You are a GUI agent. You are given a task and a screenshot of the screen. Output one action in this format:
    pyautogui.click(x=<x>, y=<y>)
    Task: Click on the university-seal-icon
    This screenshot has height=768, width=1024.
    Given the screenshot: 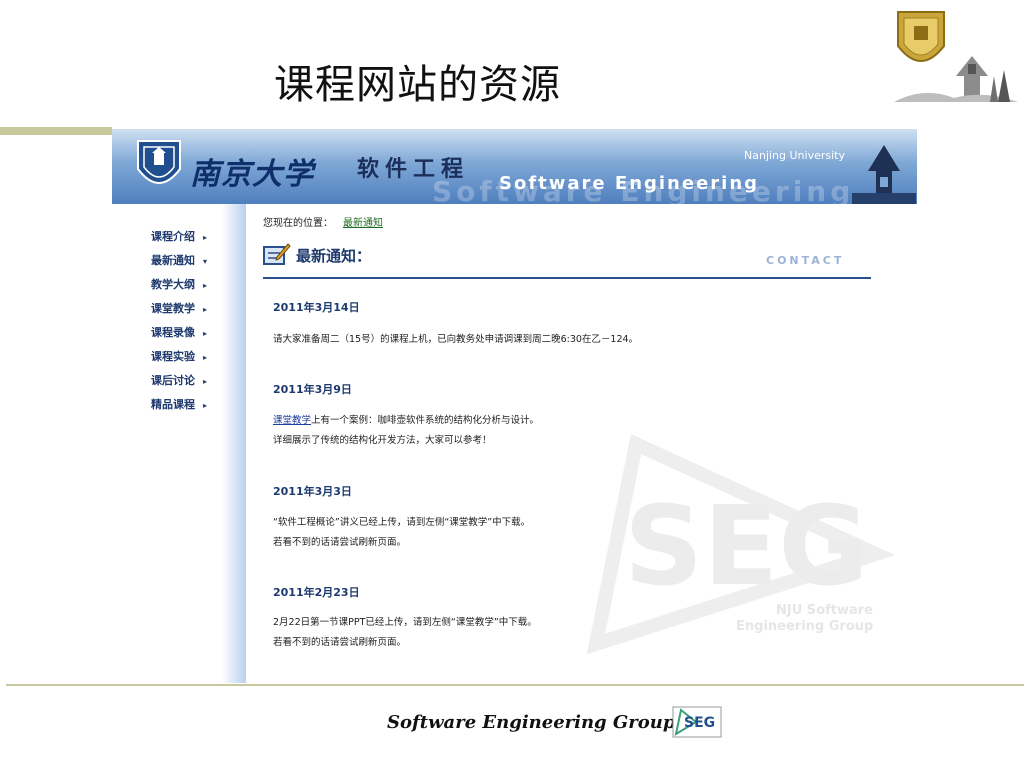 What is the action you would take?
    pyautogui.click(x=159, y=167)
    